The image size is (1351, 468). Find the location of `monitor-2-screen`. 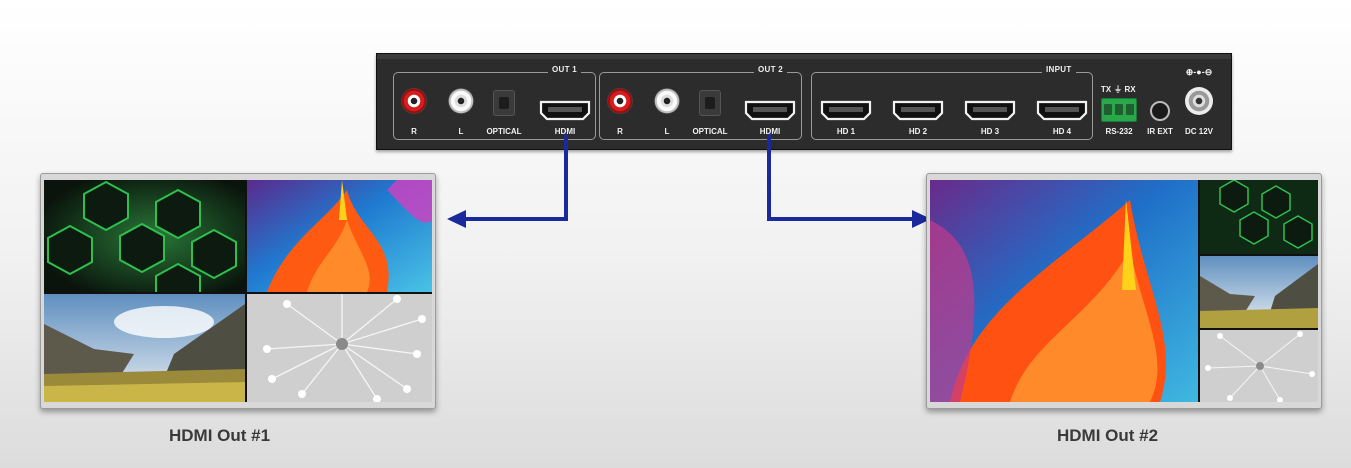

monitor-2-screen is located at coordinates (1124, 291).